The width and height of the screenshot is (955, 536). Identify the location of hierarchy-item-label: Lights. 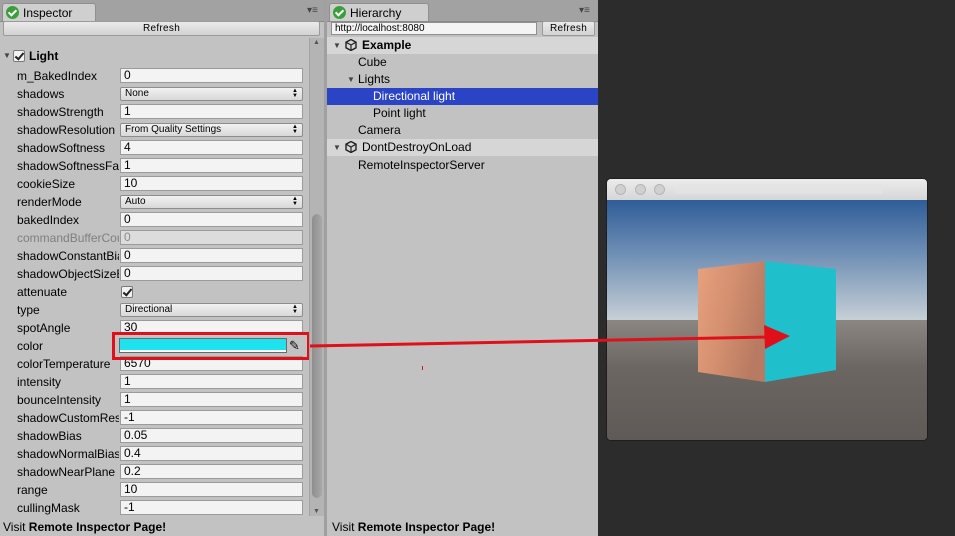
(374, 79).